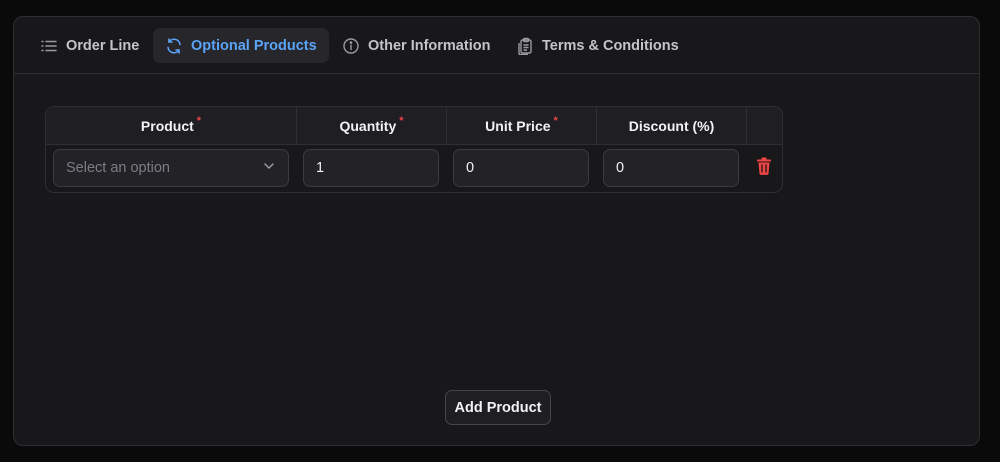  What do you see at coordinates (351, 46) in the screenshot?
I see `info-icon` at bounding box center [351, 46].